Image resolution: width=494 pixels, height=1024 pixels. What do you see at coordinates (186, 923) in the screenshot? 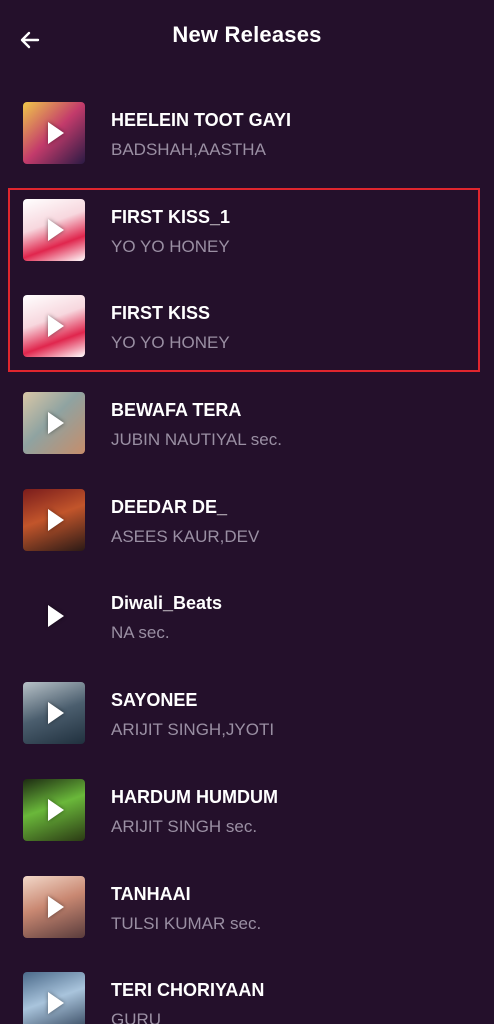
I see `song-artist: TULSI KUMAR sec.` at bounding box center [186, 923].